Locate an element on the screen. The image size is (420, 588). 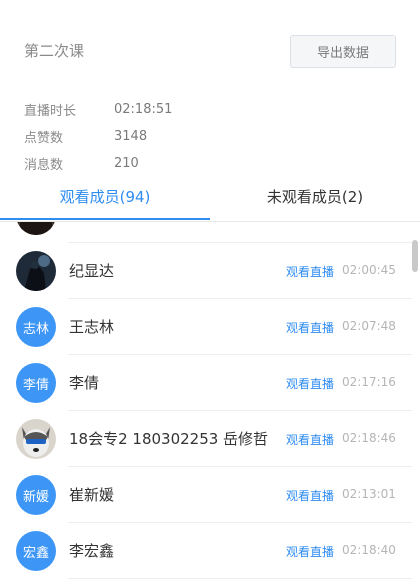
member-name: 王志林 is located at coordinates (92, 327).